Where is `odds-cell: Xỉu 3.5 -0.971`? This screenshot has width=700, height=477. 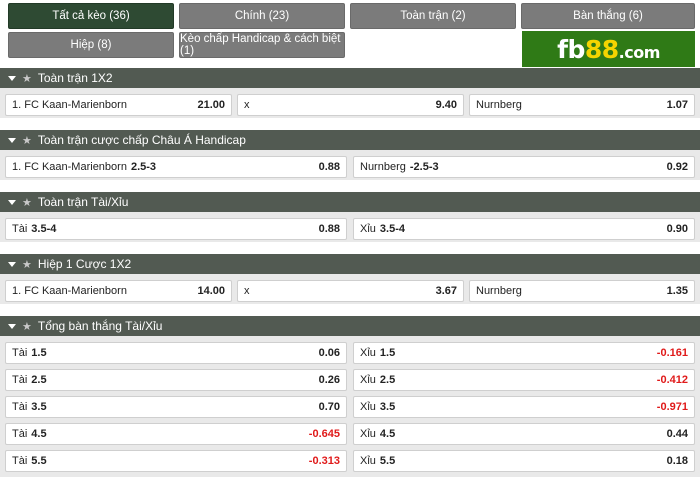 odds-cell: Xỉu 3.5 -0.971 is located at coordinates (524, 407).